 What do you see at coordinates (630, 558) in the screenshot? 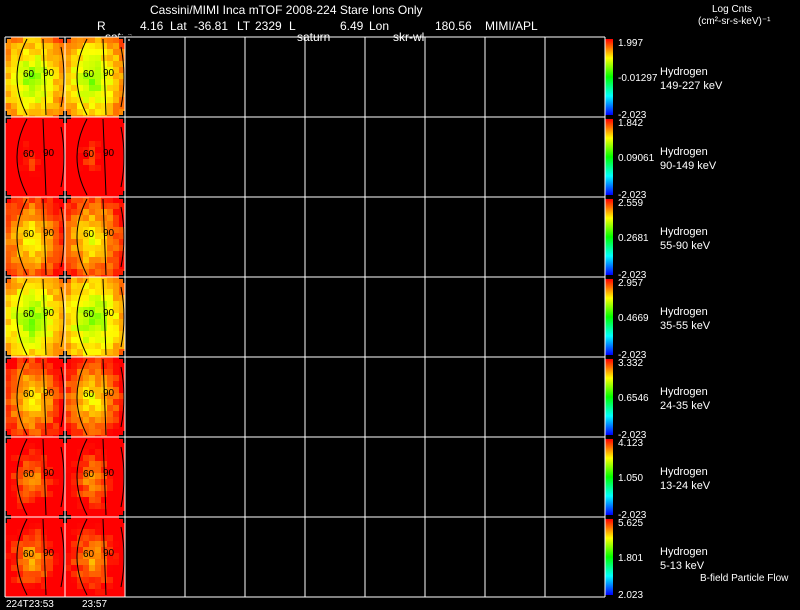
I see `colorbar-mid-label: 1.801` at bounding box center [630, 558].